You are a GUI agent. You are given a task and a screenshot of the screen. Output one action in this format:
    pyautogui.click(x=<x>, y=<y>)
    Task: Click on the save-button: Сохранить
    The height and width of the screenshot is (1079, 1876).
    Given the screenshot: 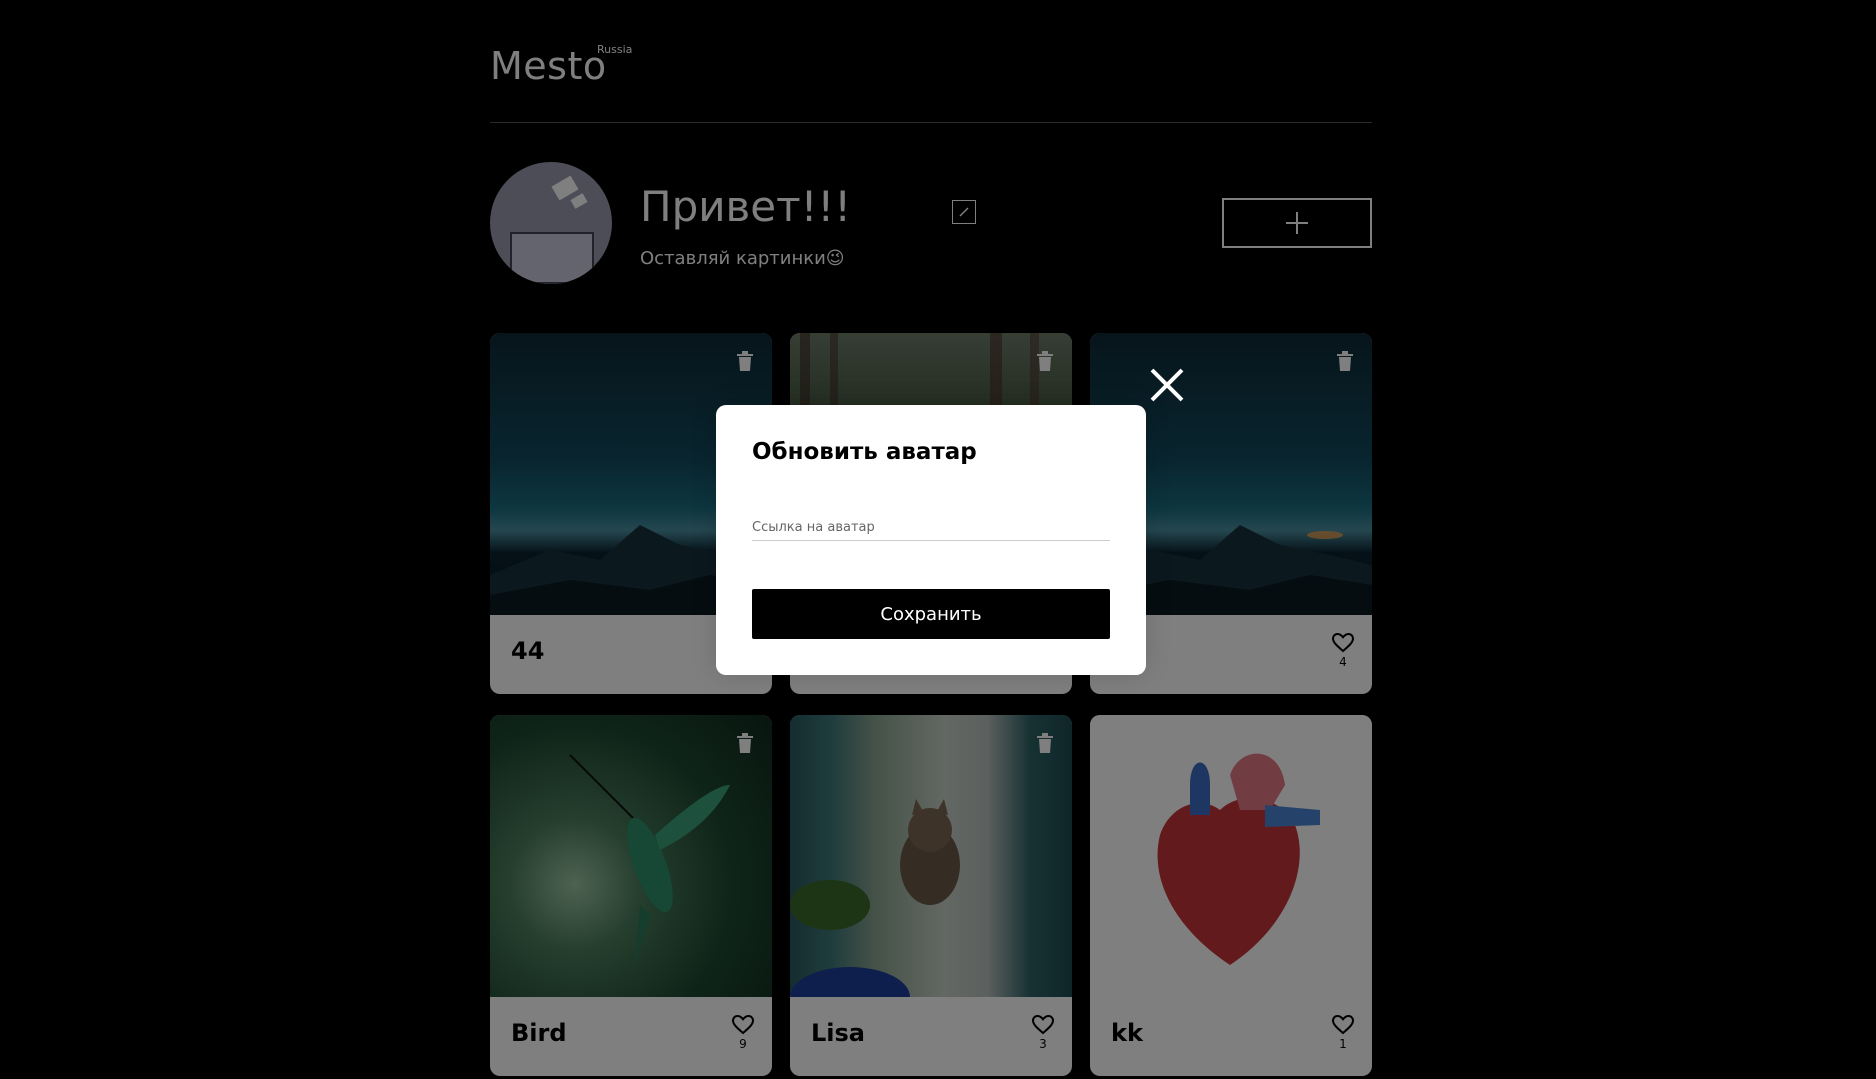 What is the action you would take?
    pyautogui.click(x=931, y=614)
    